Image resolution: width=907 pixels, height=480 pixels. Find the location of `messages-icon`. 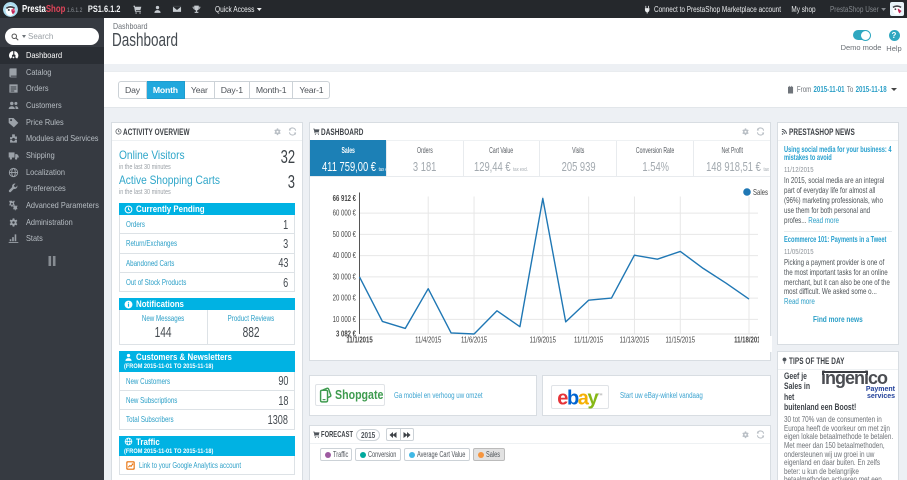

messages-icon is located at coordinates (177, 9).